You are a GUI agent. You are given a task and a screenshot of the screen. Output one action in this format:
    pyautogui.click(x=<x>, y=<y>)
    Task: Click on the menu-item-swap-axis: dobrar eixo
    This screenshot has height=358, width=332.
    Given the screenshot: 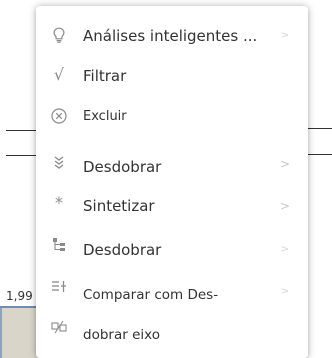 What is the action you would take?
    pyautogui.click(x=172, y=332)
    